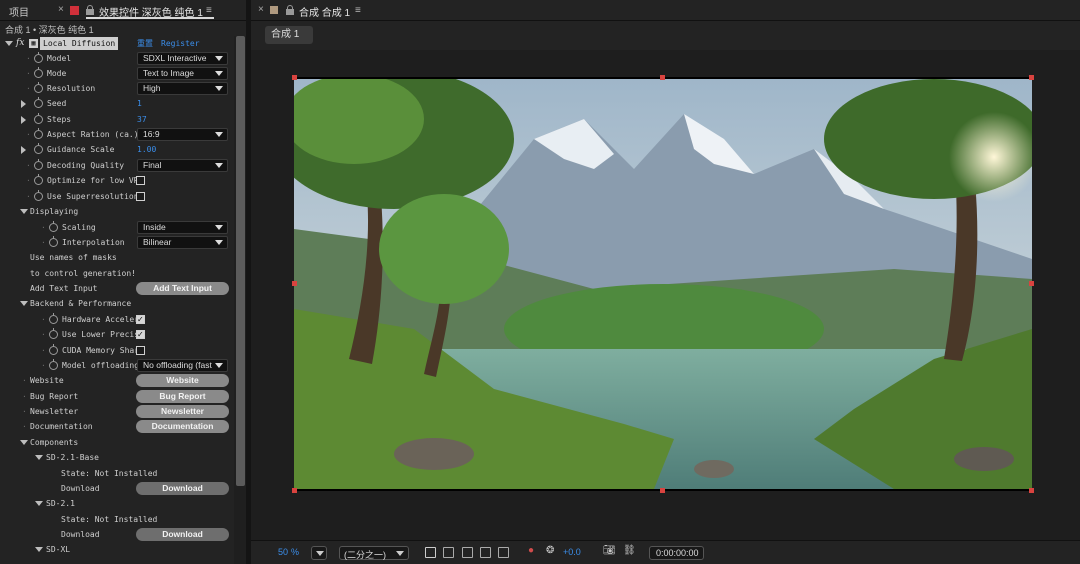 The height and width of the screenshot is (564, 1080). What do you see at coordinates (19, 11) in the screenshot?
I see `tab-project: 项目` at bounding box center [19, 11].